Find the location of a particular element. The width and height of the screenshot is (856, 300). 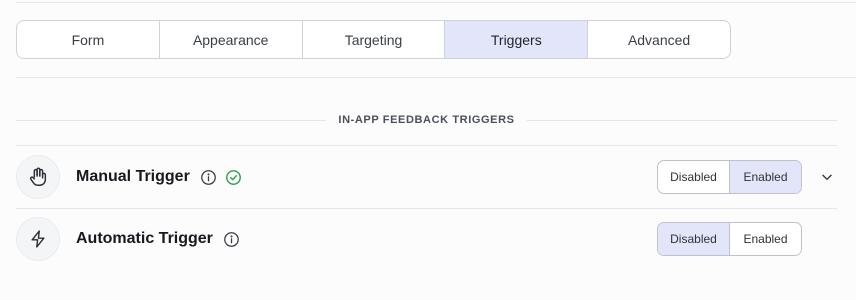

automatic-trigger-toggle: Disabled Enabled is located at coordinates (729, 239).